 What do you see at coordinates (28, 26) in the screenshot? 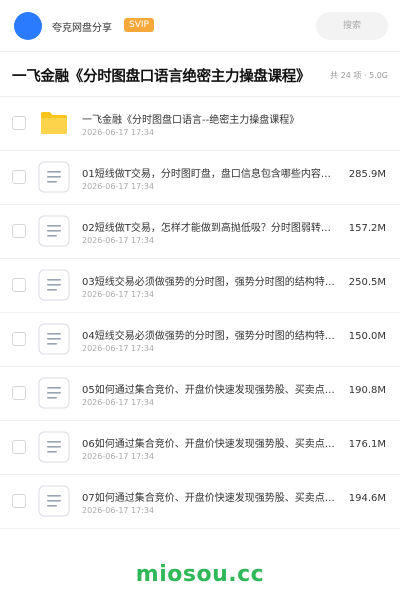
I see `avatar` at bounding box center [28, 26].